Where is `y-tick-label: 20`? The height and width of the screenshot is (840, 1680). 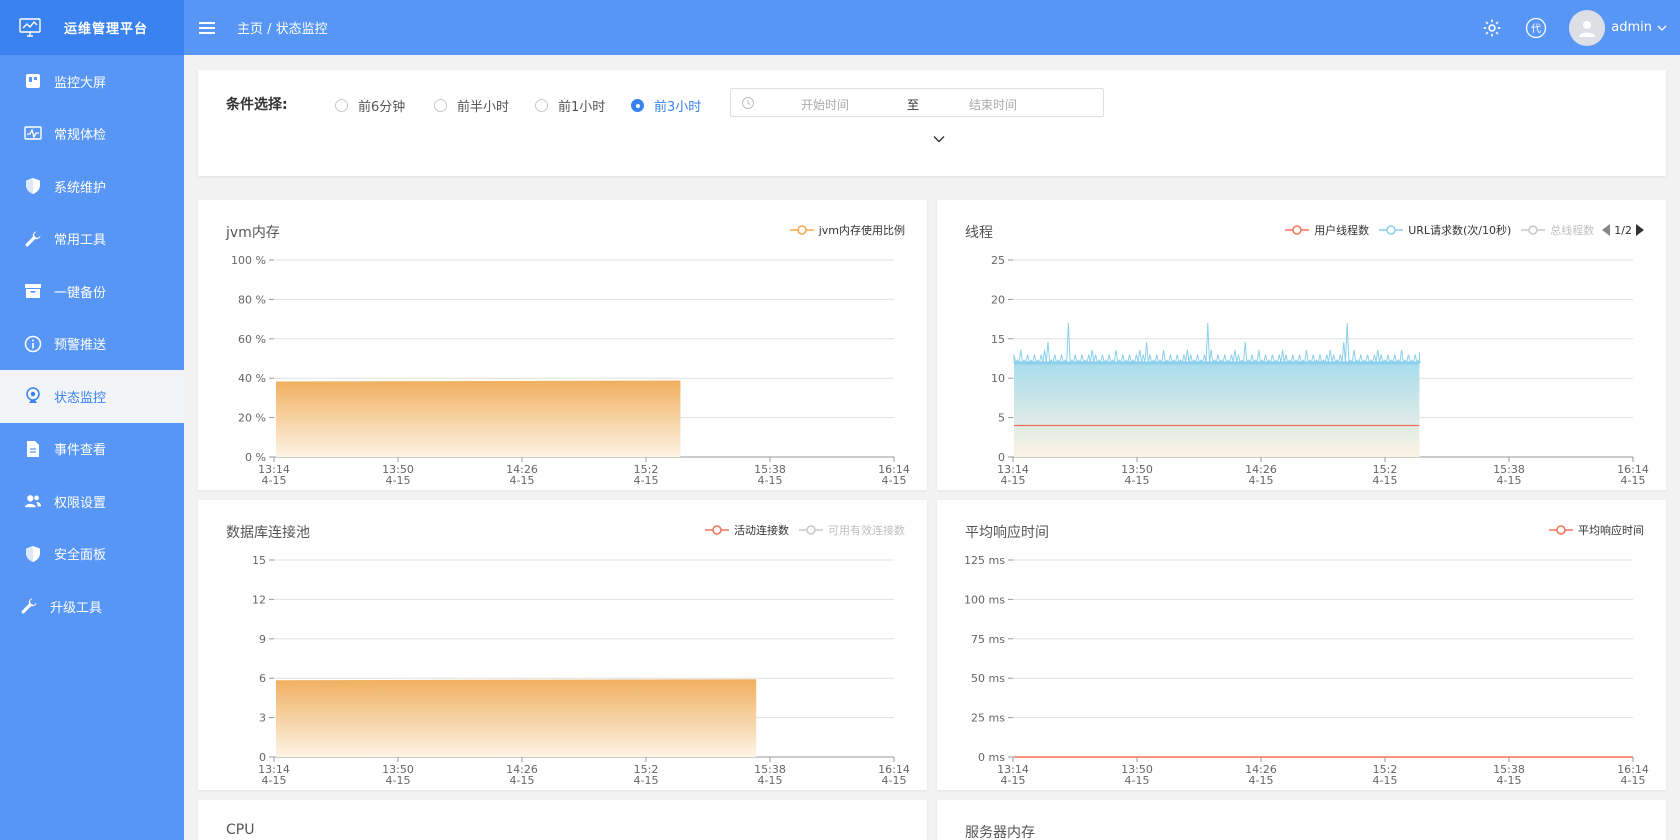
y-tick-label: 20 is located at coordinates (998, 299).